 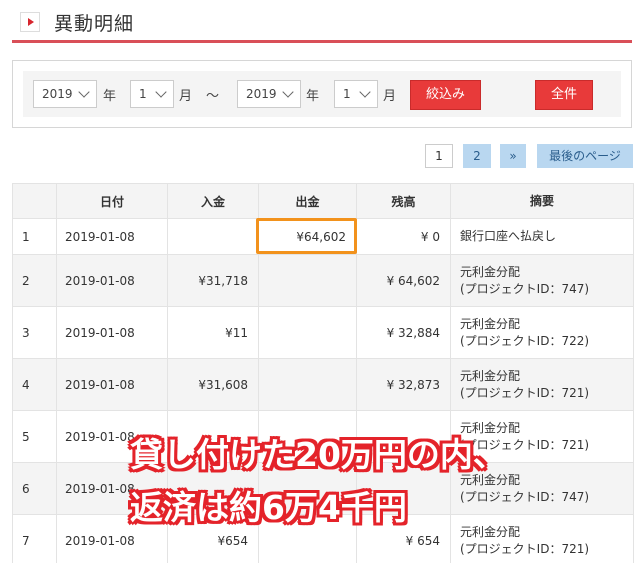 I want to click on cell-no: 6, so click(x=34, y=488).